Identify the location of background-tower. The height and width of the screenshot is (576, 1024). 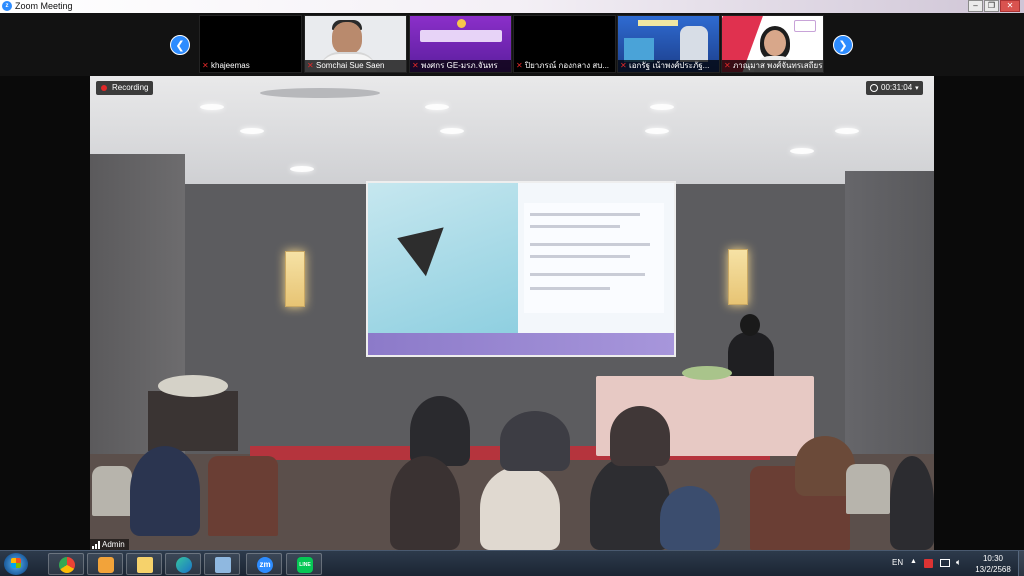
(694, 44).